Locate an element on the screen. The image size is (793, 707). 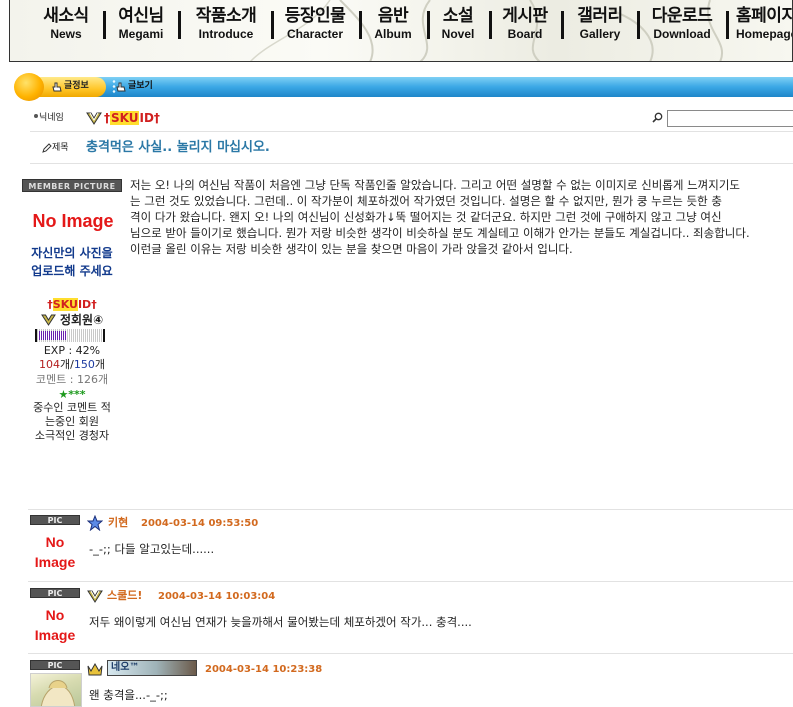
exp-bar is located at coordinates (70, 335).